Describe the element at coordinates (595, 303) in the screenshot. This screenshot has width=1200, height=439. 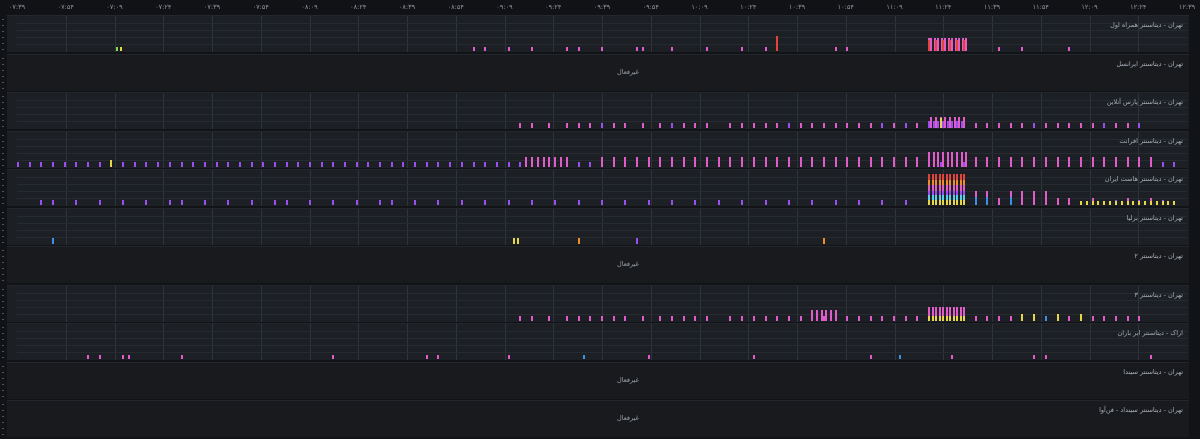
I see `datacenter-panel: تهران - دیتاسنتر ۳` at that location.